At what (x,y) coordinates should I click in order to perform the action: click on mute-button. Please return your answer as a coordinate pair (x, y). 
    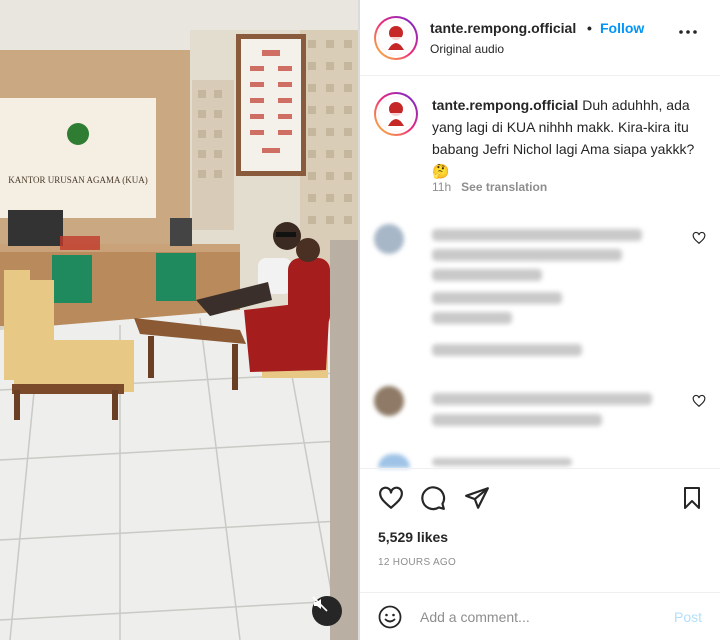
    Looking at the image, I should click on (327, 611).